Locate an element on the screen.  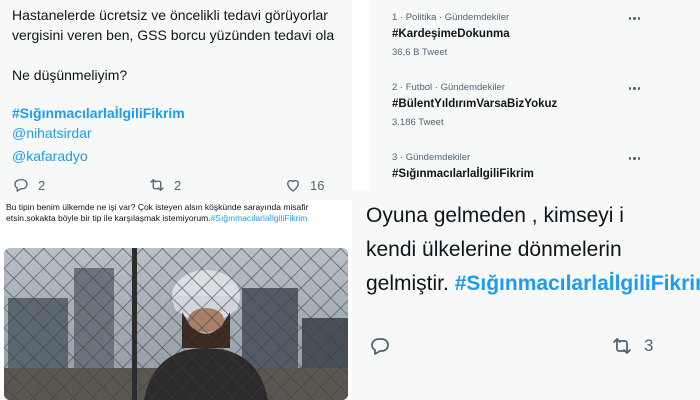
tweet-text-line1: Oyuna gelmeden , kimseyi i is located at coordinates (495, 215).